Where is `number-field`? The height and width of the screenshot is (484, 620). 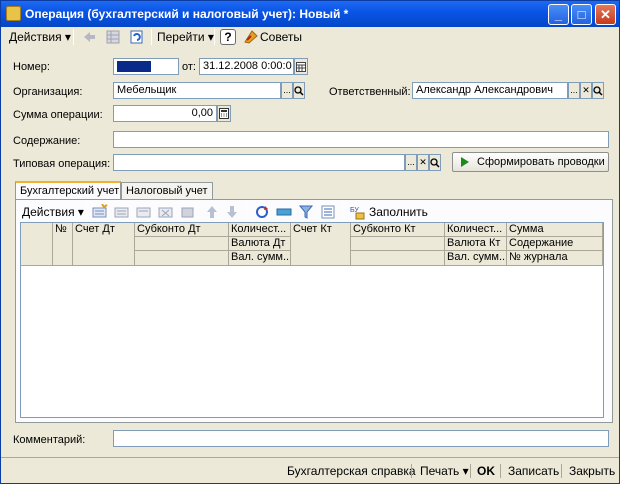
number-field is located at coordinates (146, 66).